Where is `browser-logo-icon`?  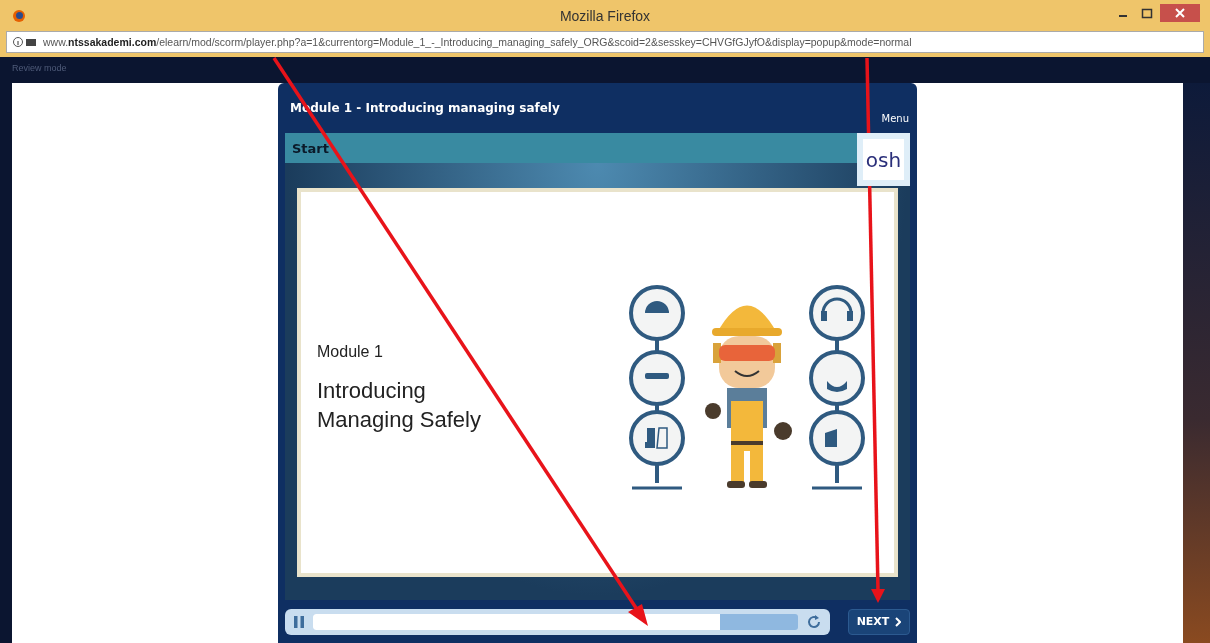
browser-logo-icon is located at coordinates (19, 15).